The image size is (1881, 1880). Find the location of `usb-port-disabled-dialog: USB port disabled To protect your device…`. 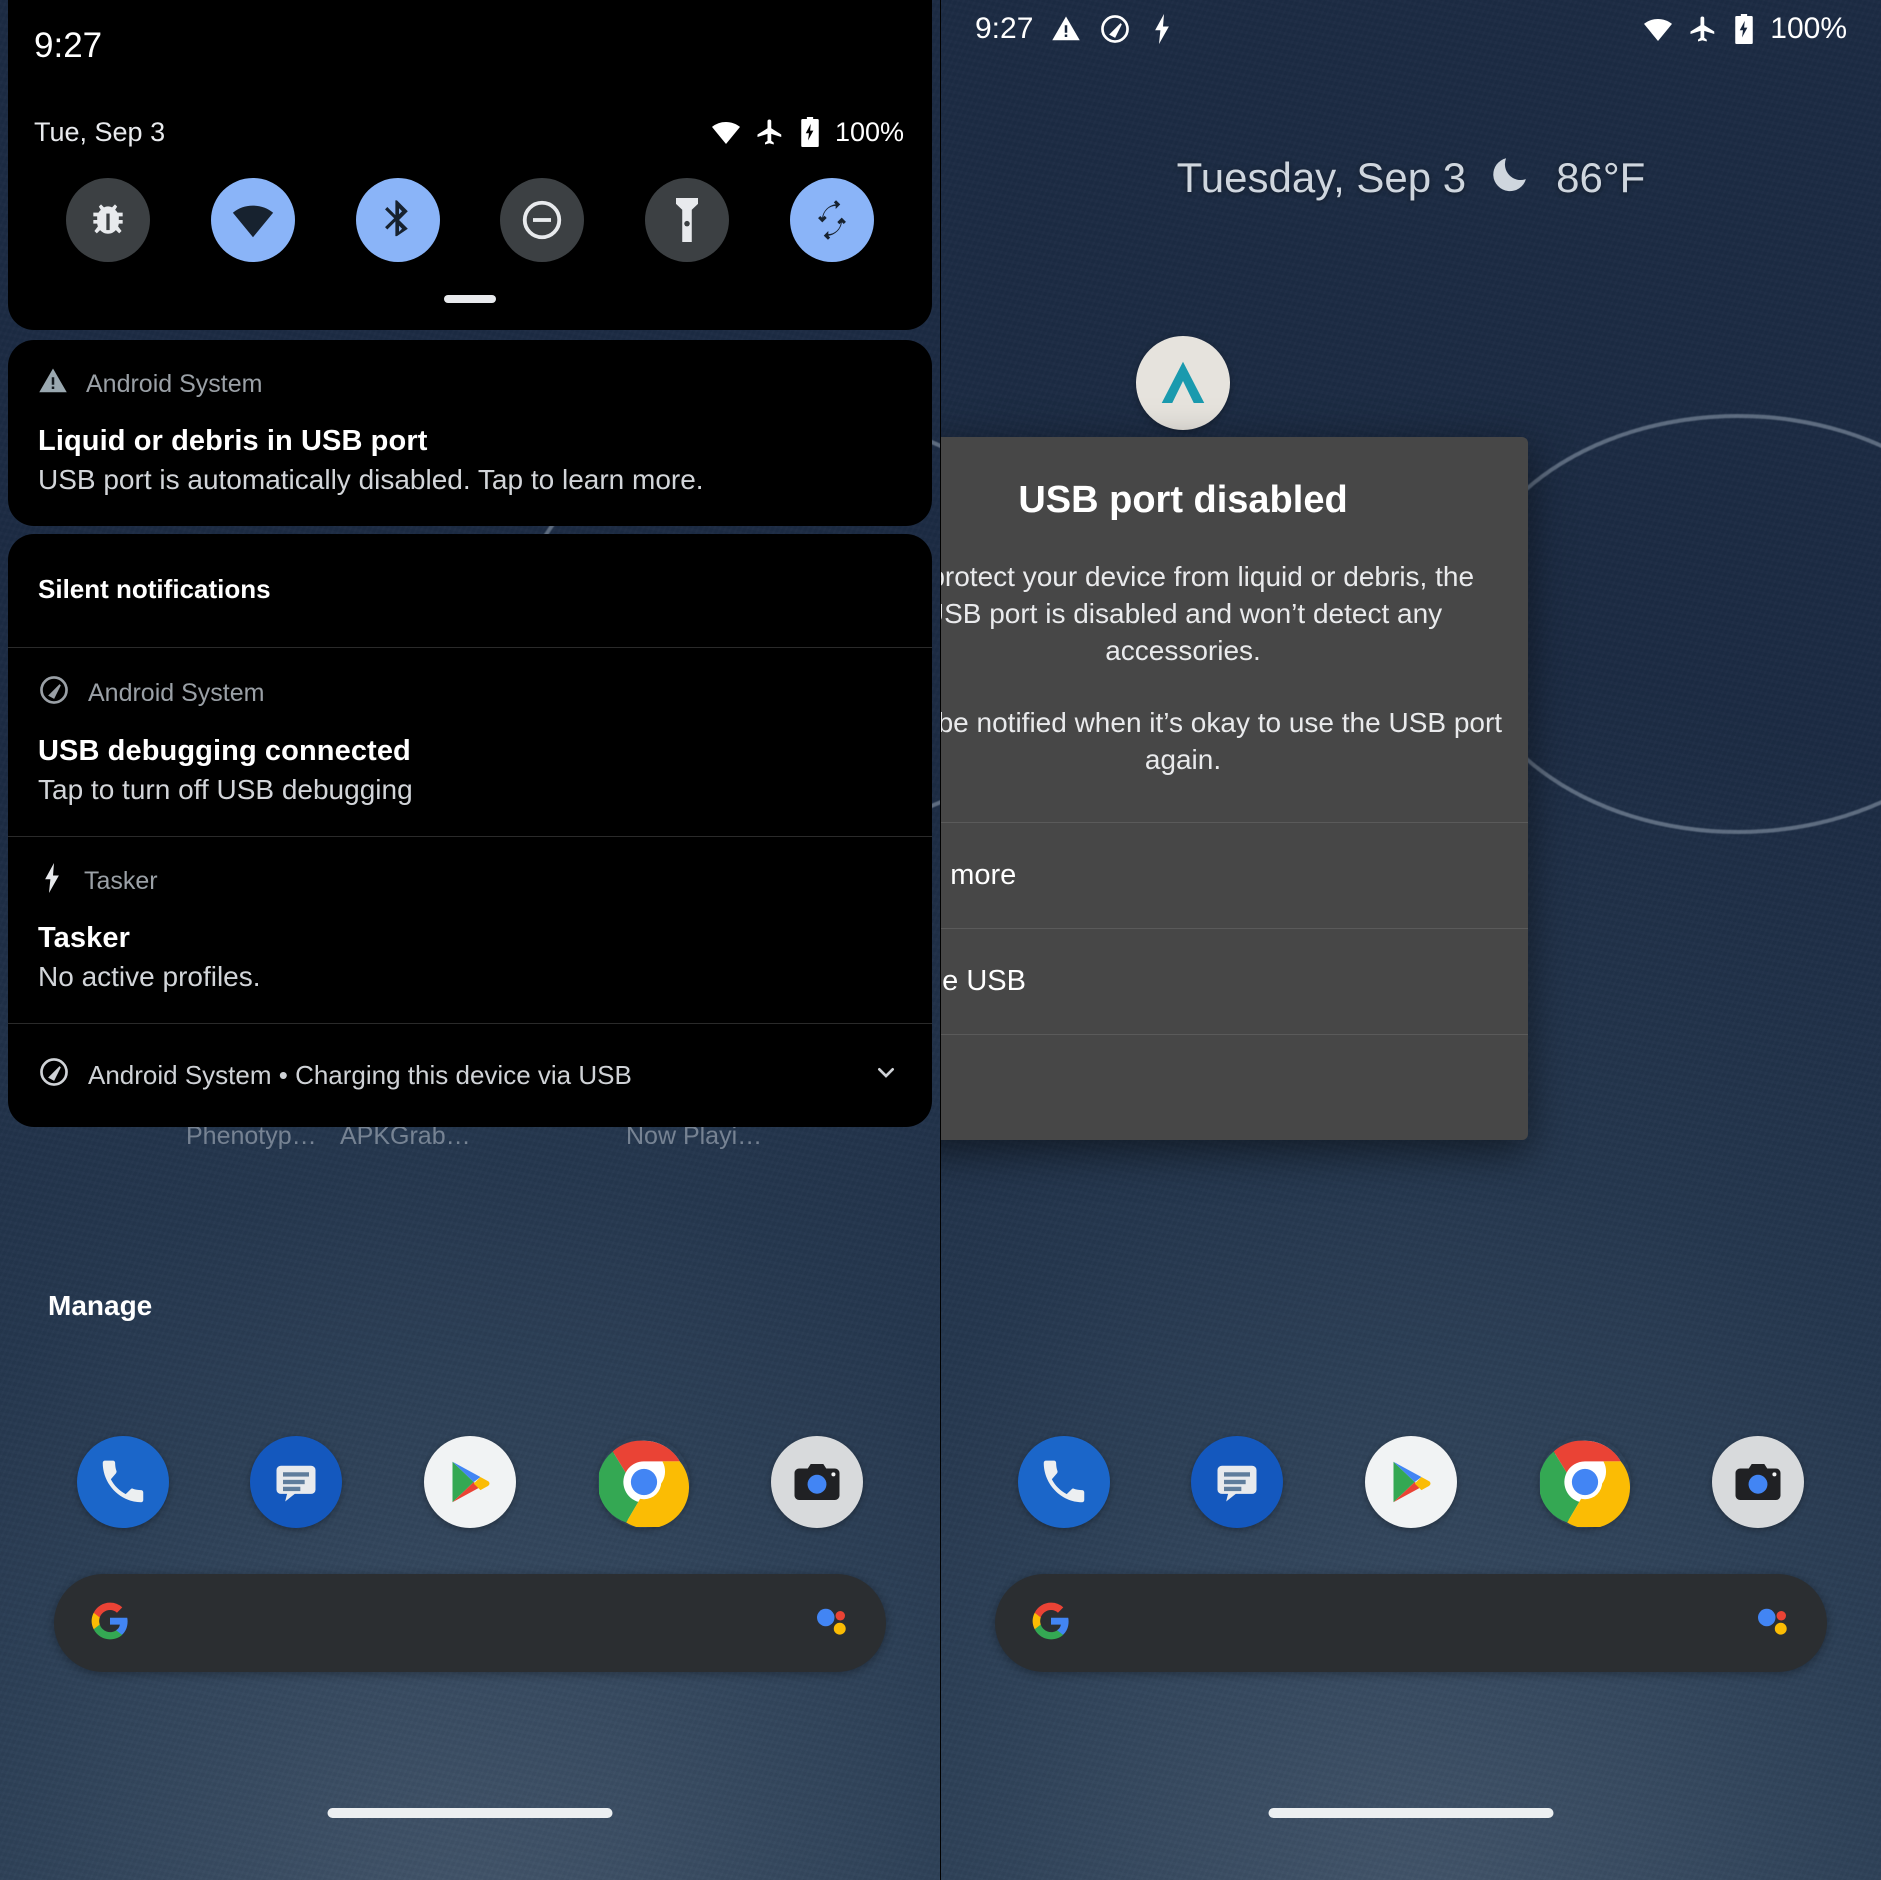

usb-port-disabled-dialog: USB port disabled To protect your device… is located at coordinates (1234, 789).